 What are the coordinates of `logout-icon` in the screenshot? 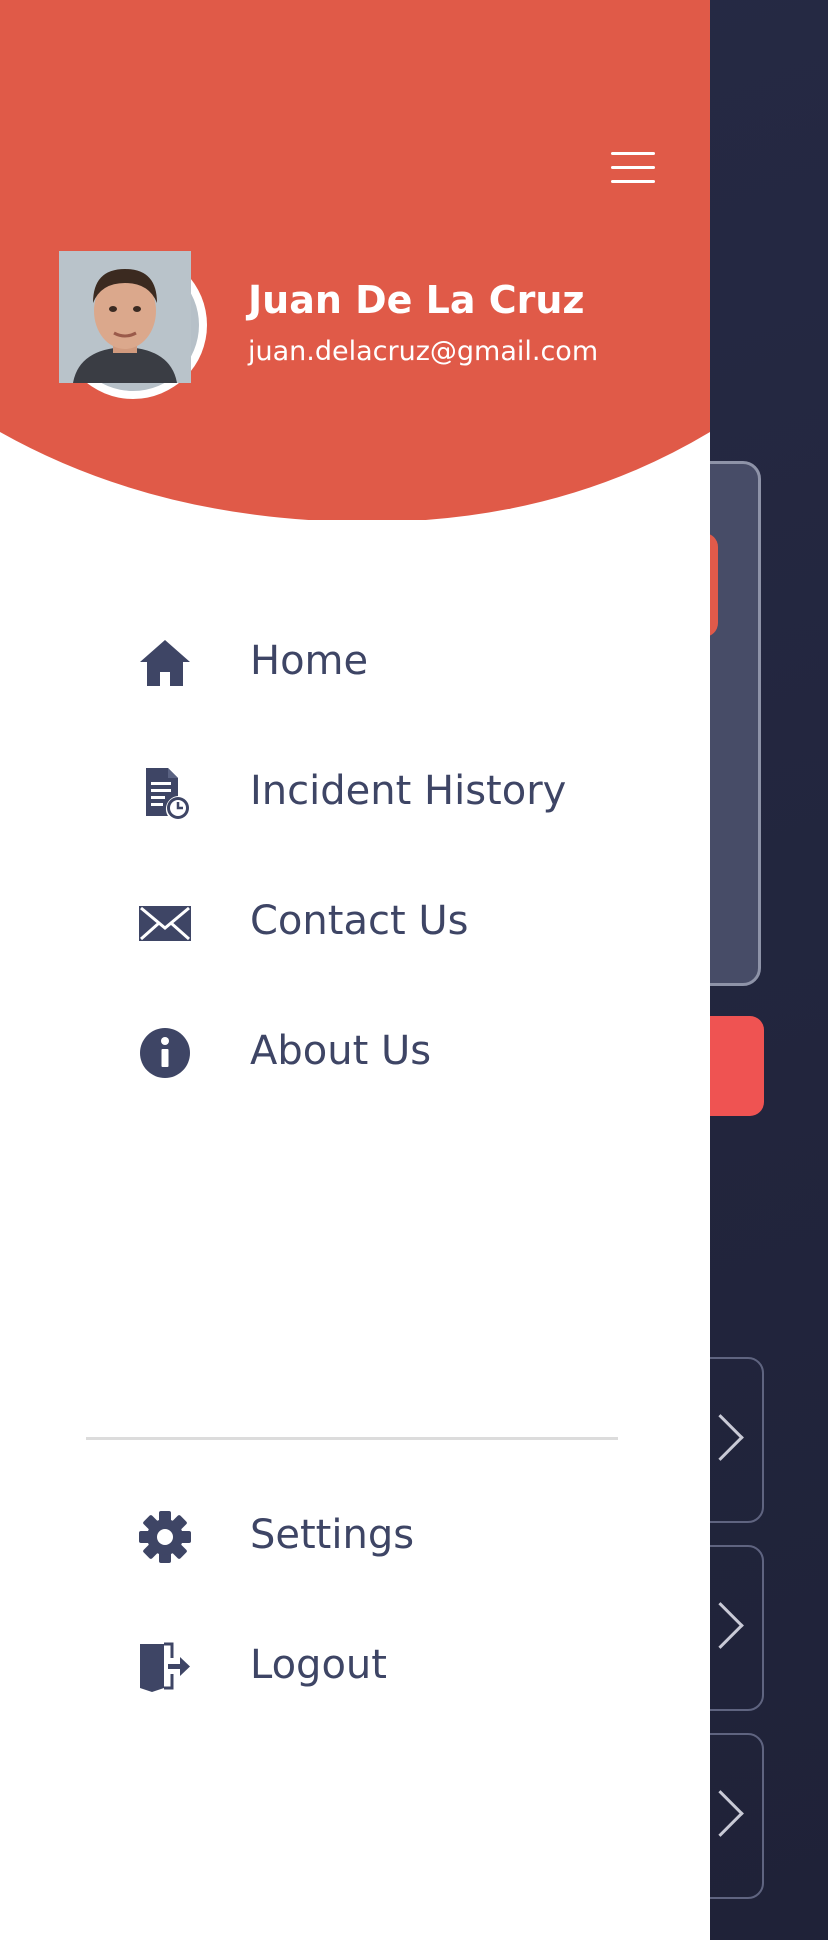 It's located at (165, 1667).